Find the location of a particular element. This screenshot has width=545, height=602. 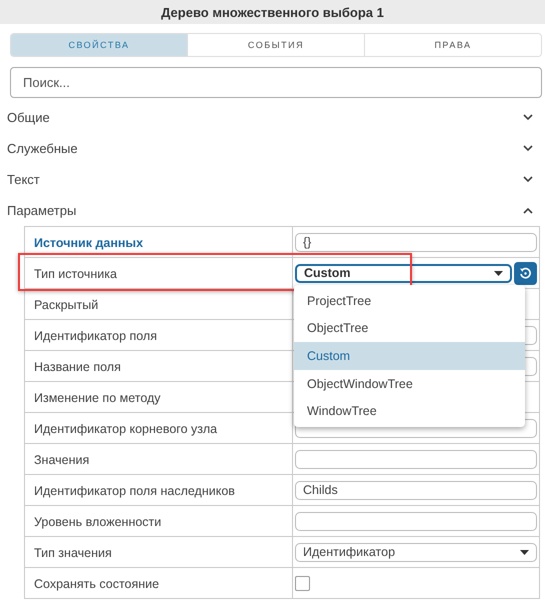

property-label: Раскрытый is located at coordinates (66, 305).